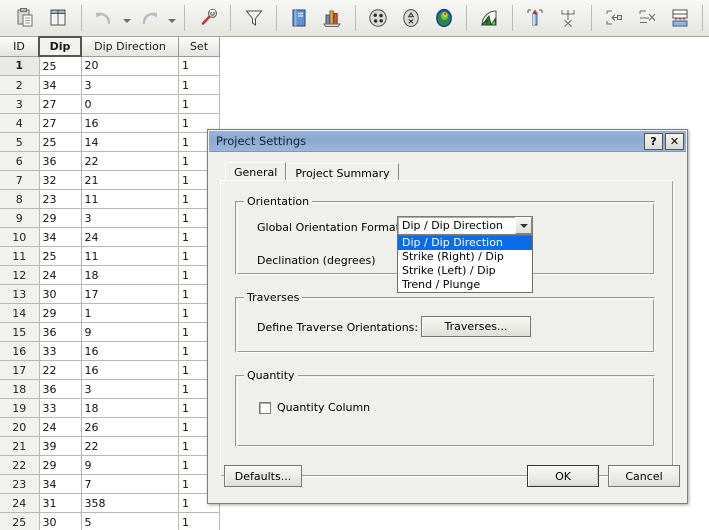 The image size is (709, 530). What do you see at coordinates (20, 275) in the screenshot?
I see `row-id-cell: 12` at bounding box center [20, 275].